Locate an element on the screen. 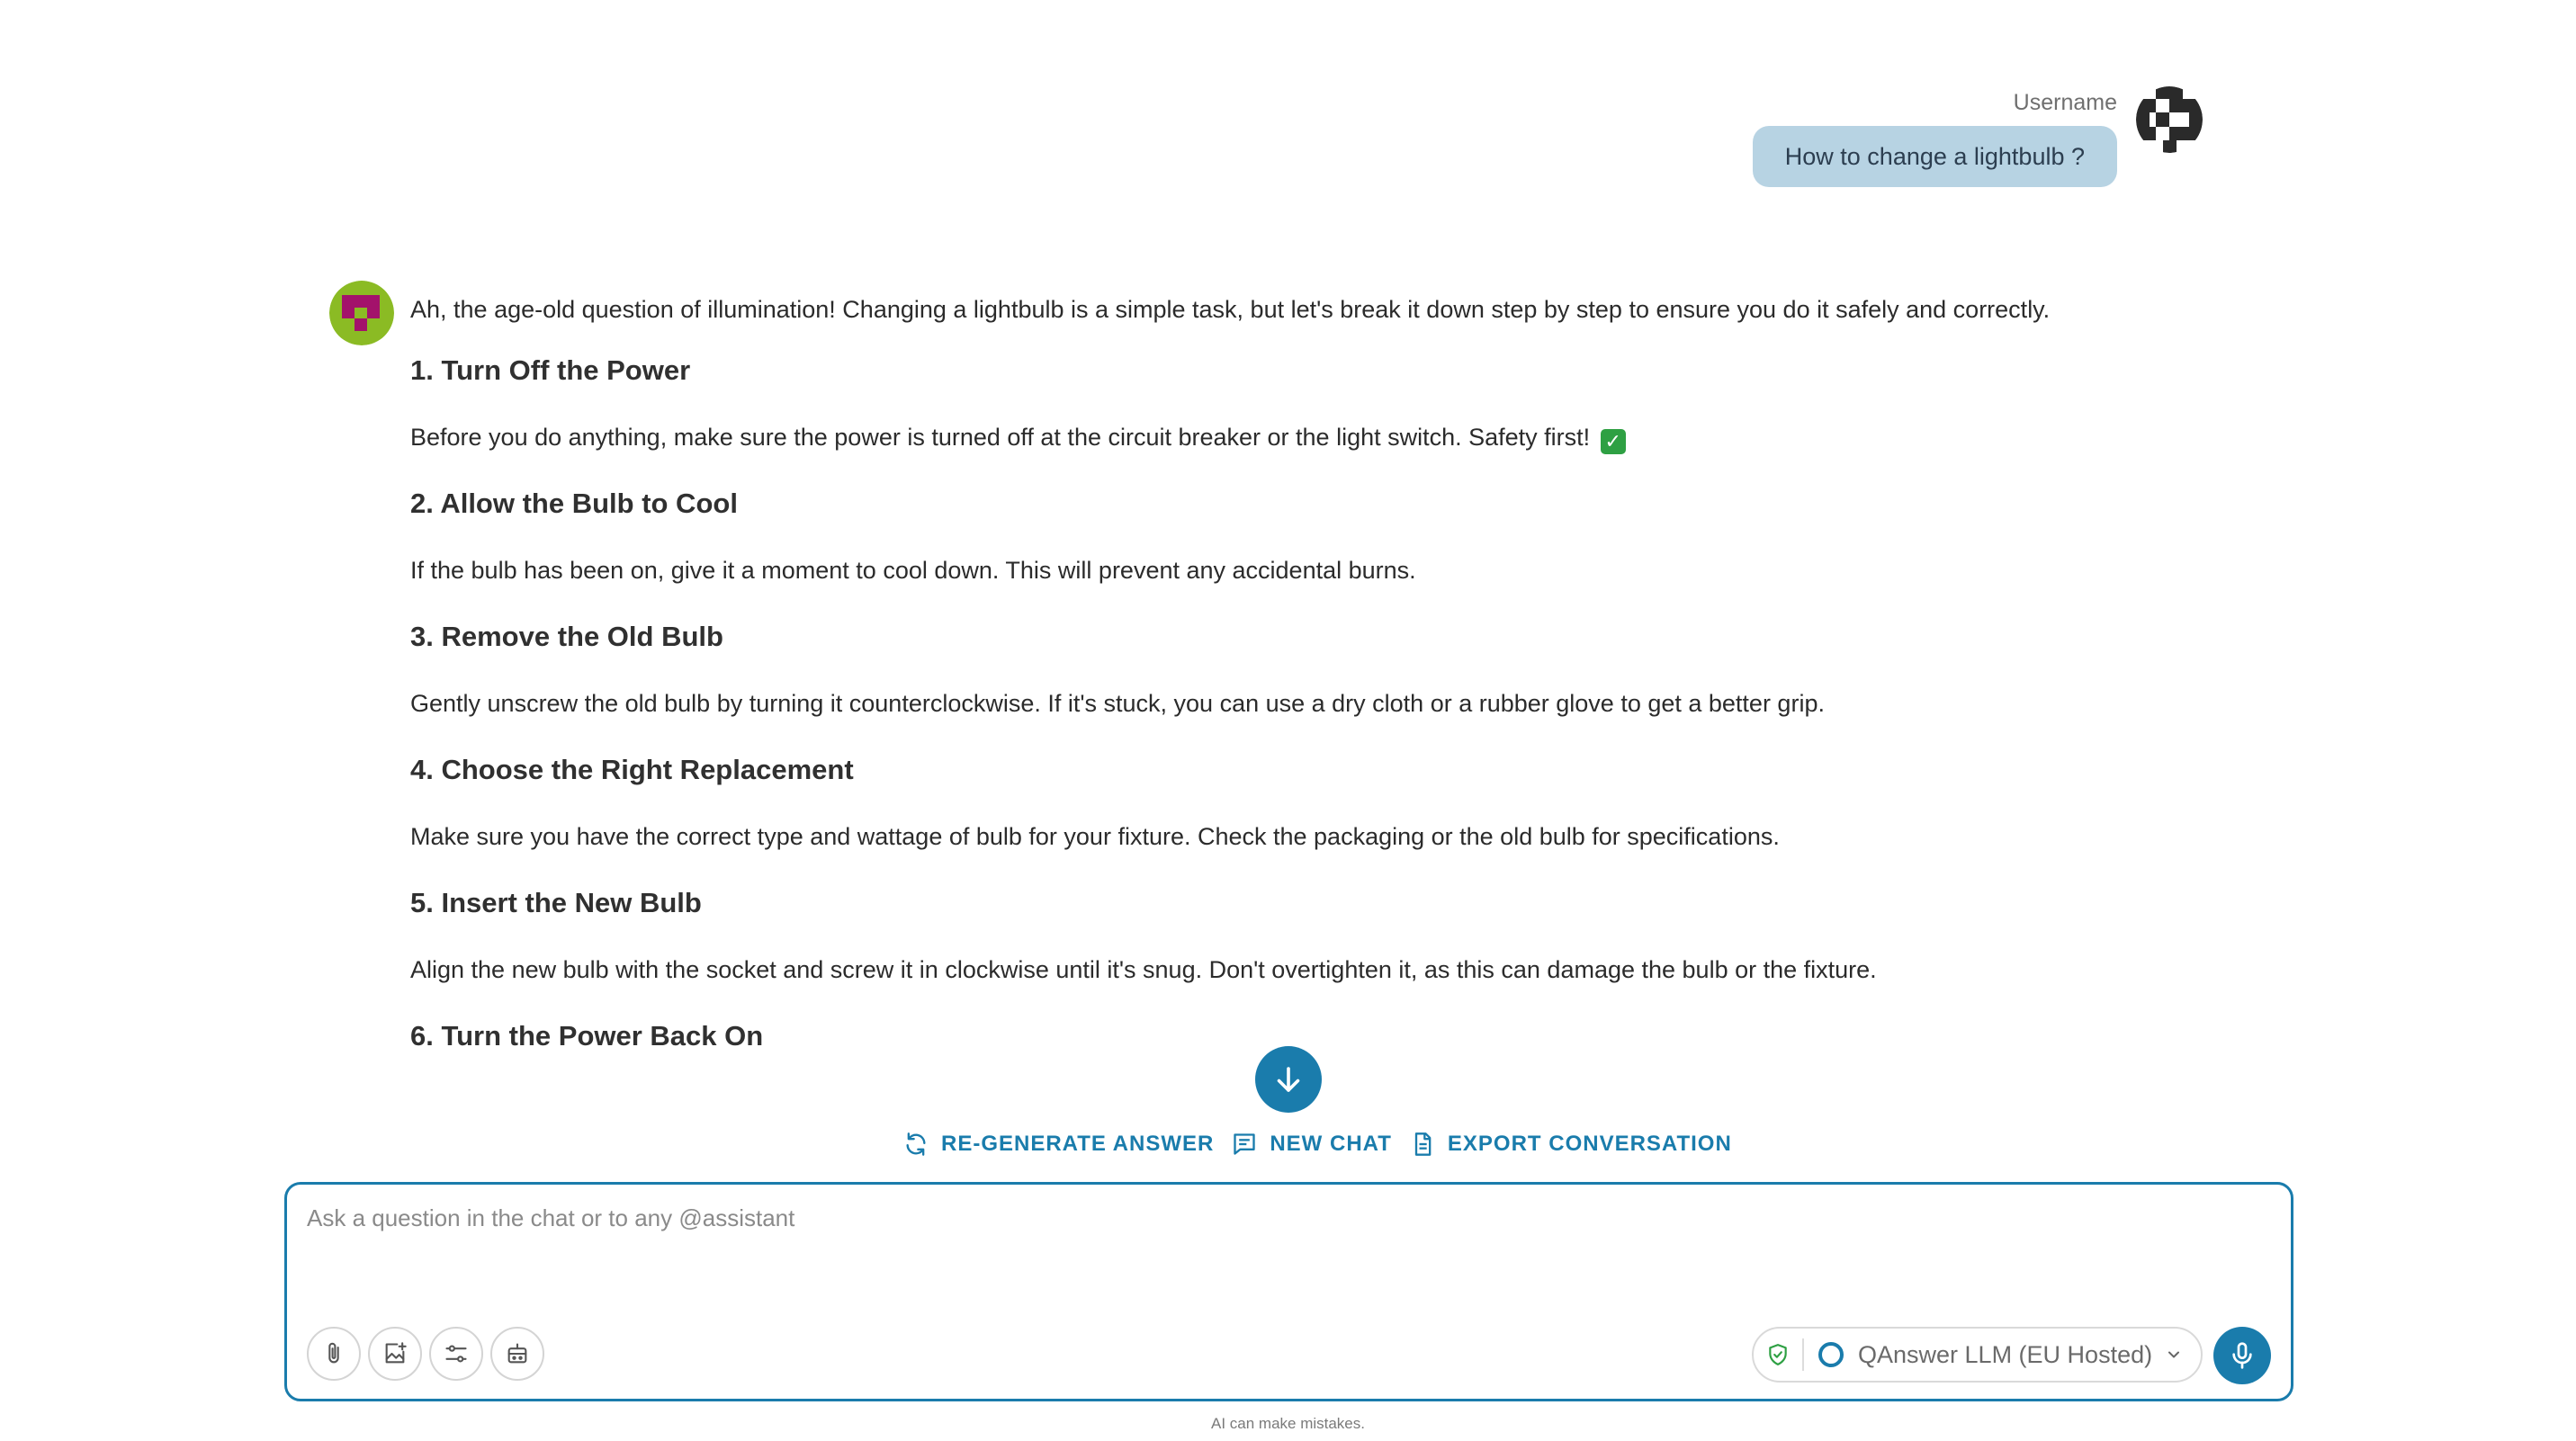  username-label: Username is located at coordinates (2065, 102).